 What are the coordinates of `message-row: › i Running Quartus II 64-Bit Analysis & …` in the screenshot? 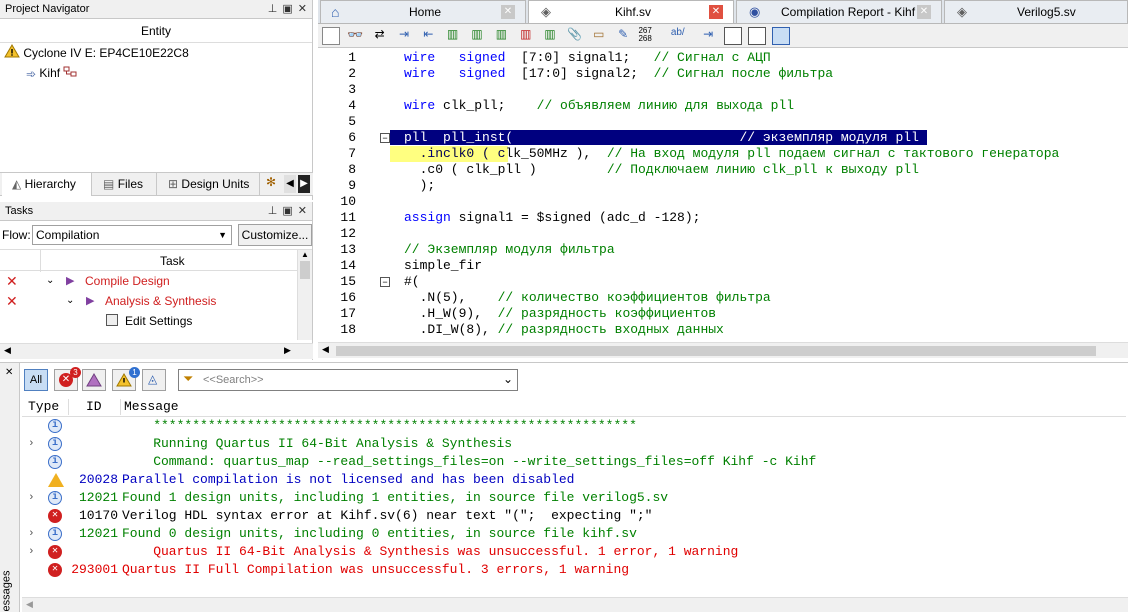 It's located at (572, 444).